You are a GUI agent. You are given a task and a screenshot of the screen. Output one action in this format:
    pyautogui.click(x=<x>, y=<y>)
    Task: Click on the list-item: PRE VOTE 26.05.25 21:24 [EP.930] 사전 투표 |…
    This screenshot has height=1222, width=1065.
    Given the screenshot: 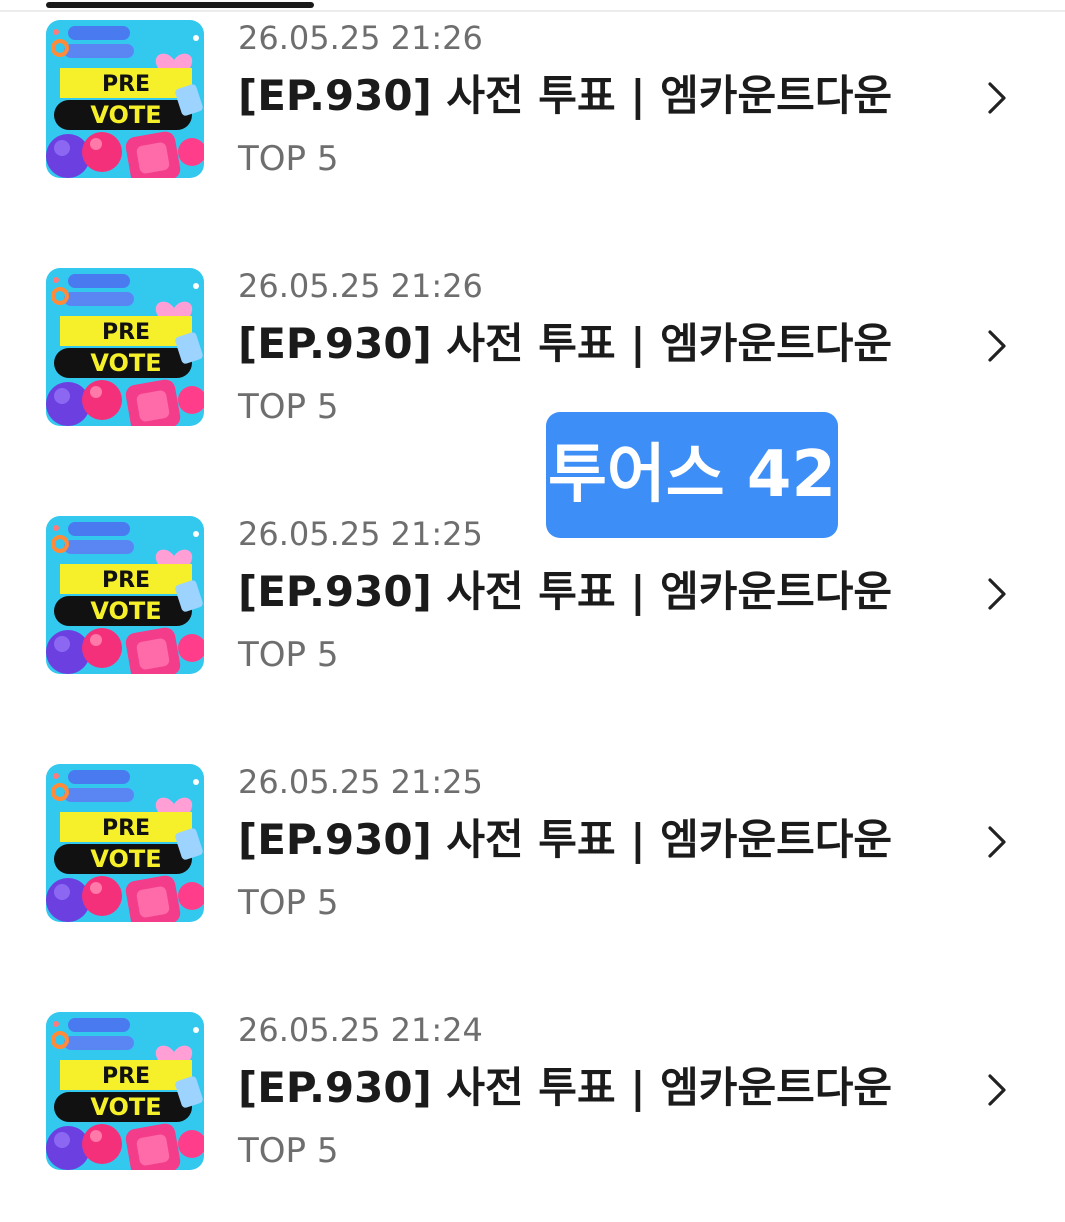 What is the action you would take?
    pyautogui.click(x=532, y=1082)
    